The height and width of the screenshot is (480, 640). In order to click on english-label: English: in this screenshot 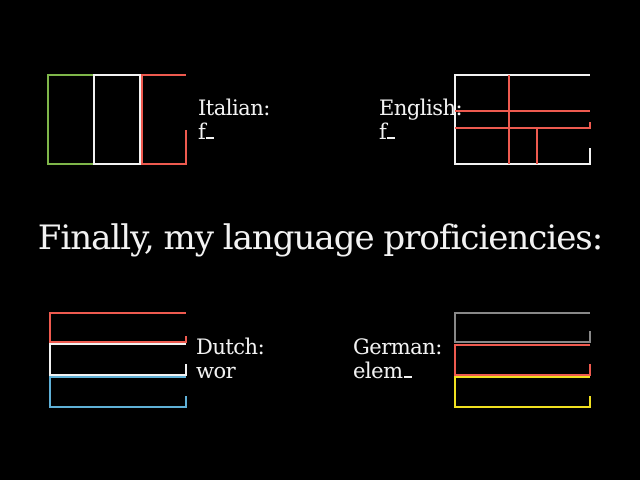, I will do `click(421, 108)`.